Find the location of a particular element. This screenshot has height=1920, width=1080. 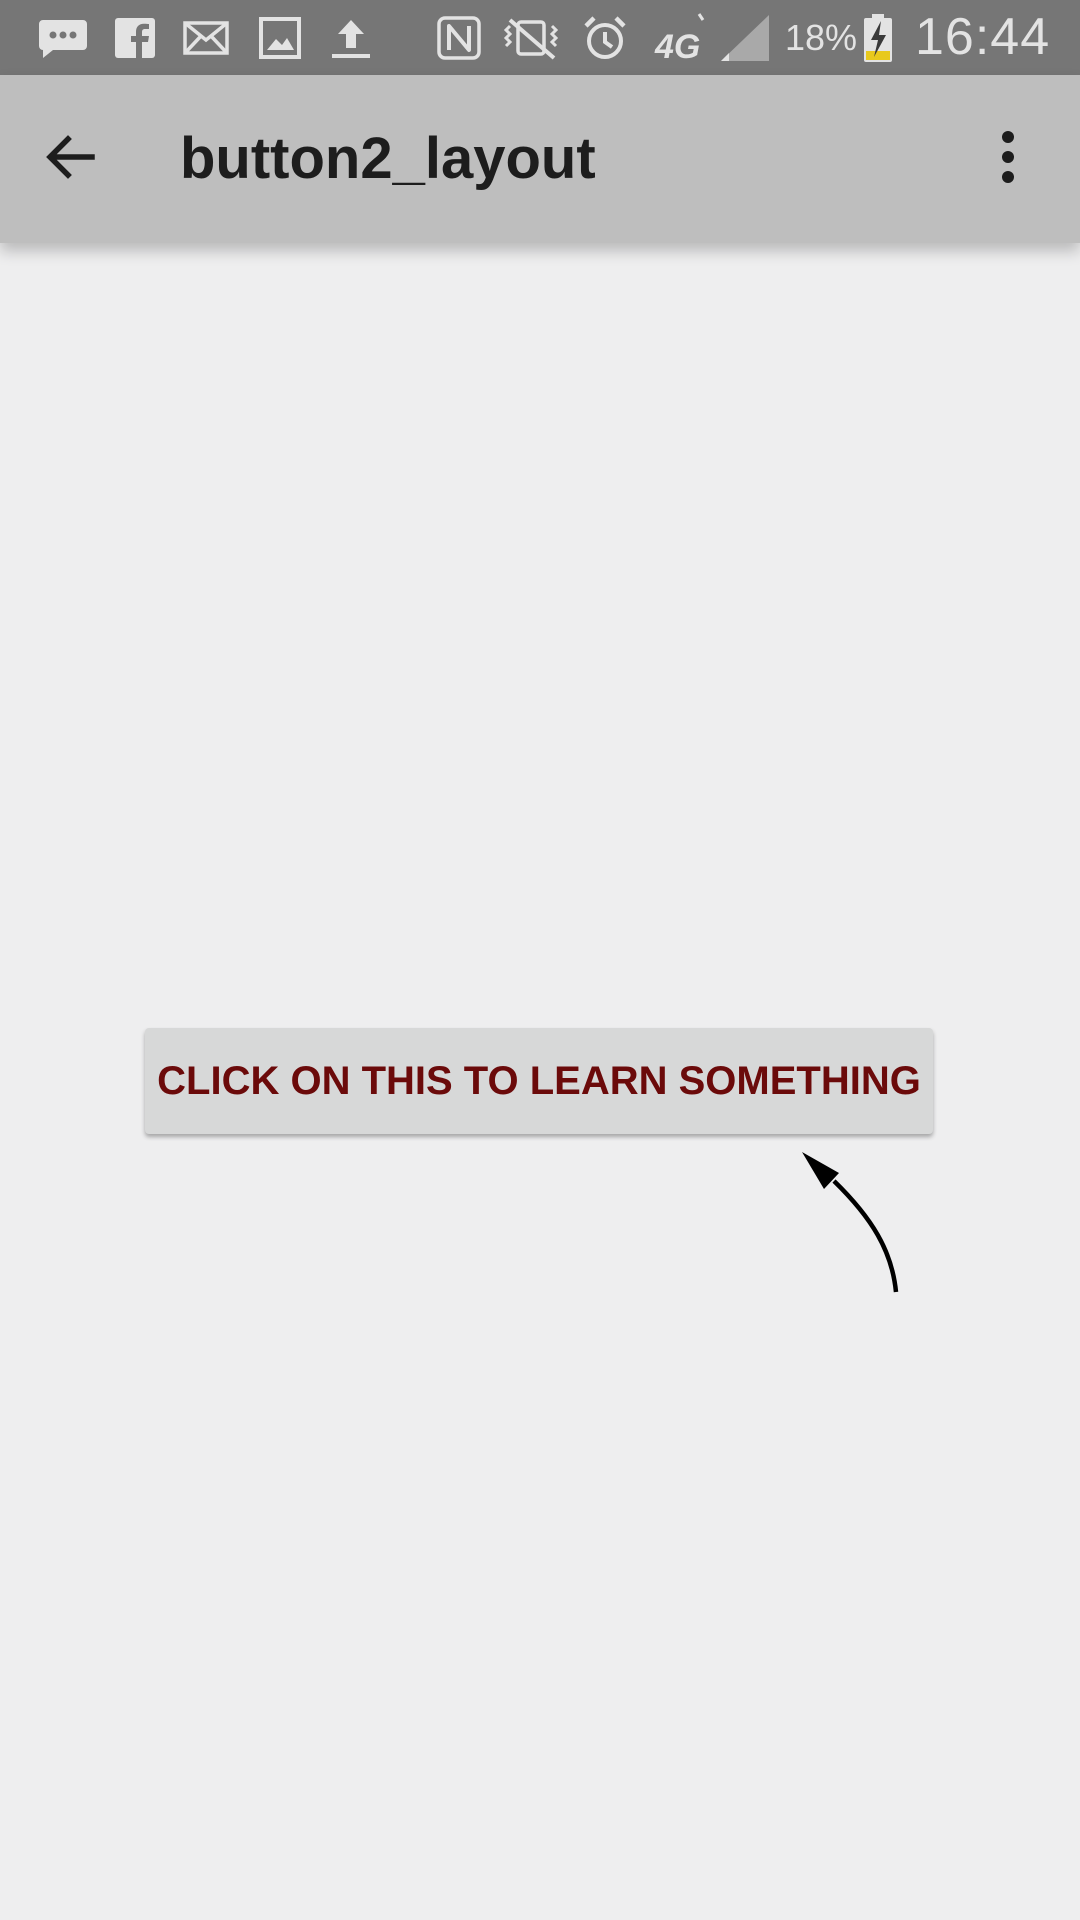

image-icon is located at coordinates (280, 38).